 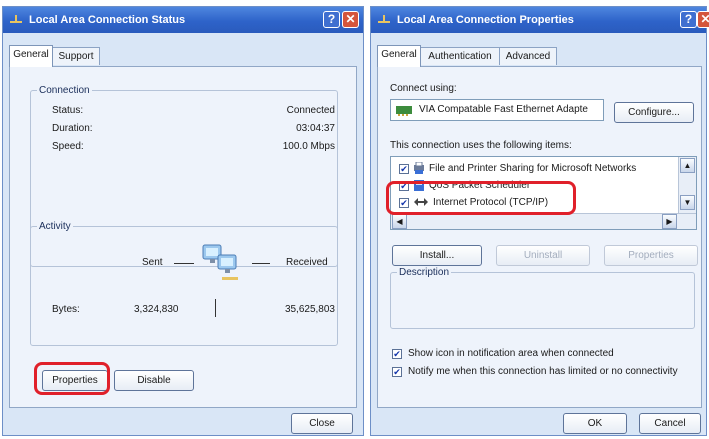 I want to click on list-item: ✔ Internet Protocol (TCP/IP), so click(x=533, y=202).